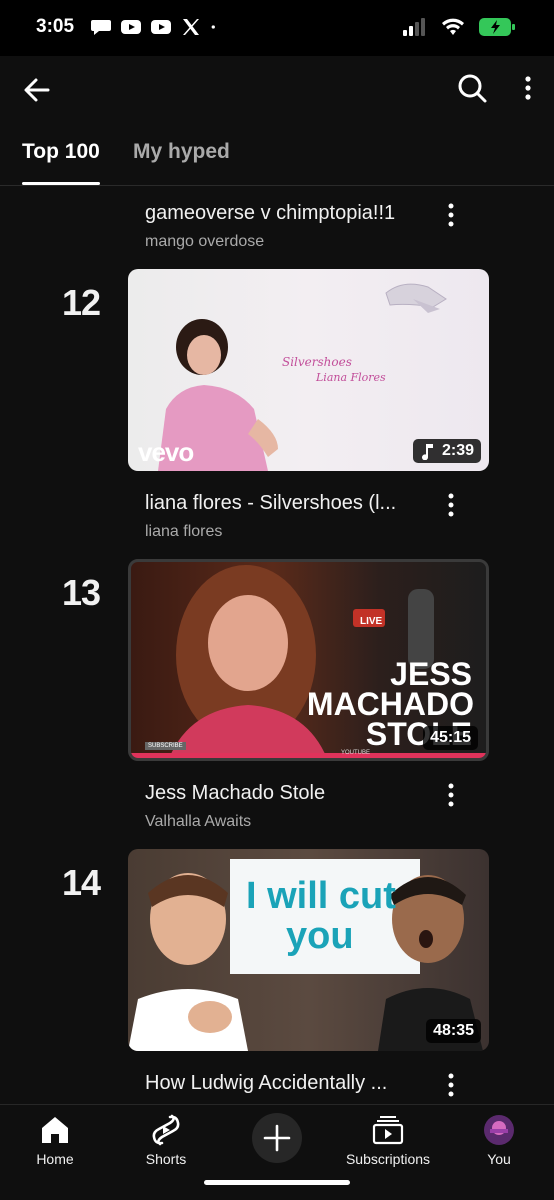 The image size is (554, 1200). Describe the element at coordinates (165, 746) in the screenshot. I see `subscribe-tag: SUBSCRIBE` at that location.